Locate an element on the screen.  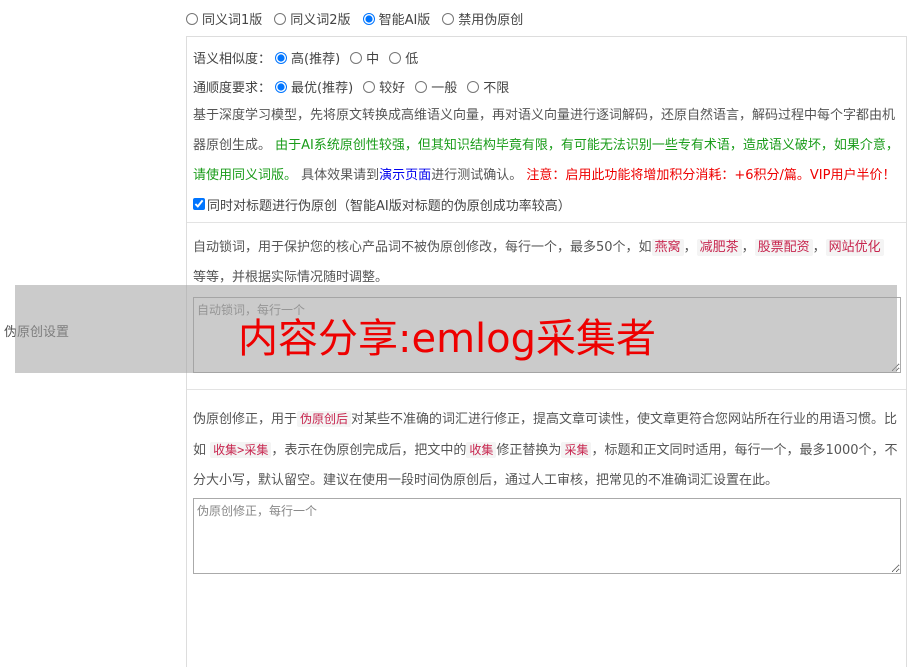
similarity-radio-high is located at coordinates (281, 57).